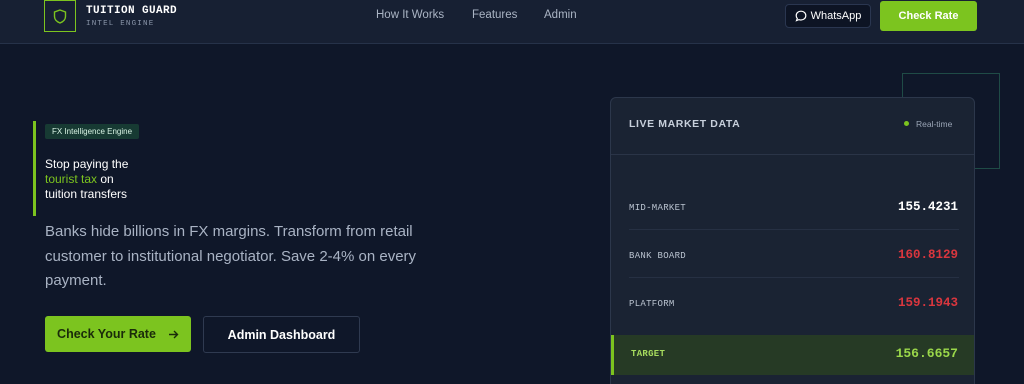 The image size is (1024, 384). I want to click on logo, so click(60, 16).